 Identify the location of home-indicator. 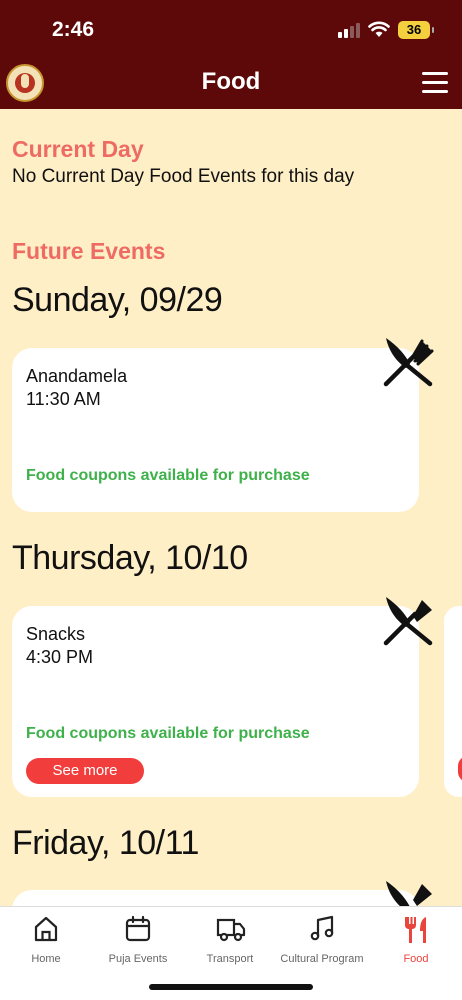
(231, 987).